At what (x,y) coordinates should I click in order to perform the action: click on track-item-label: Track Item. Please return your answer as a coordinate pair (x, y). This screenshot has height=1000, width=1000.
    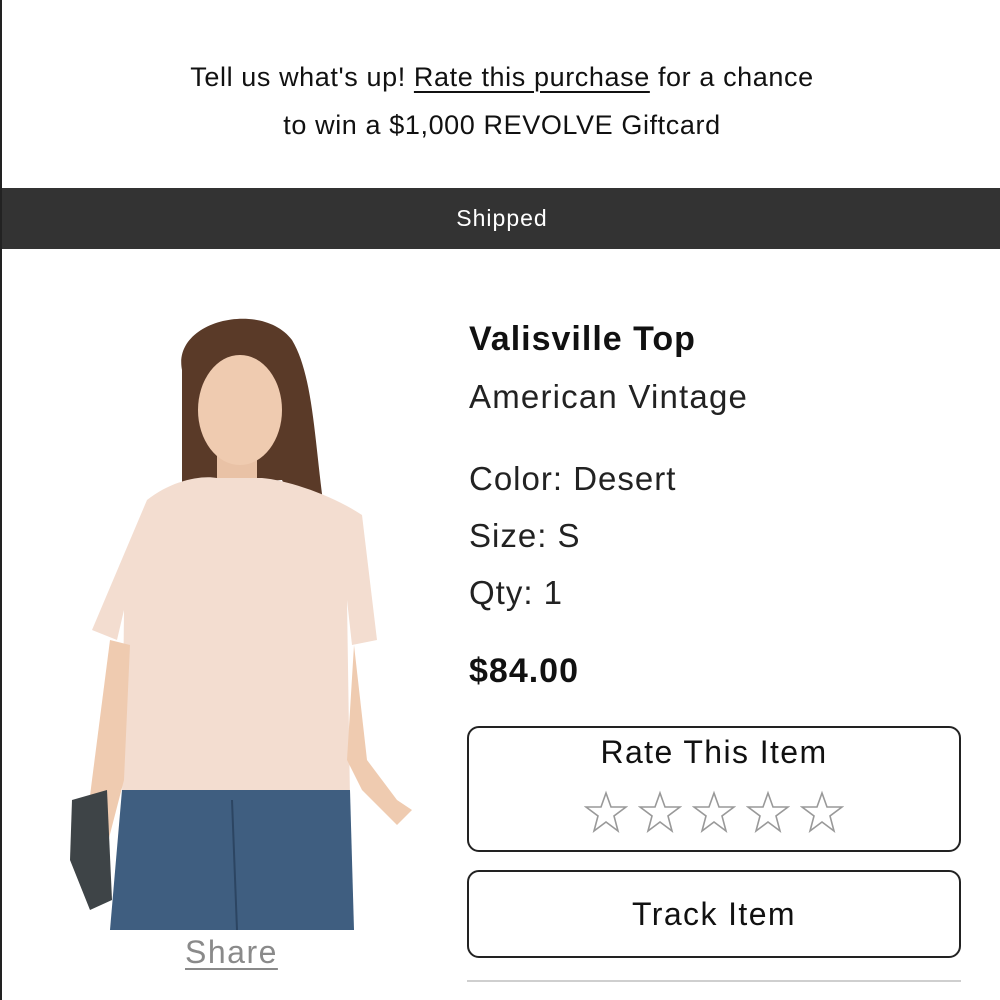
    Looking at the image, I should click on (714, 913).